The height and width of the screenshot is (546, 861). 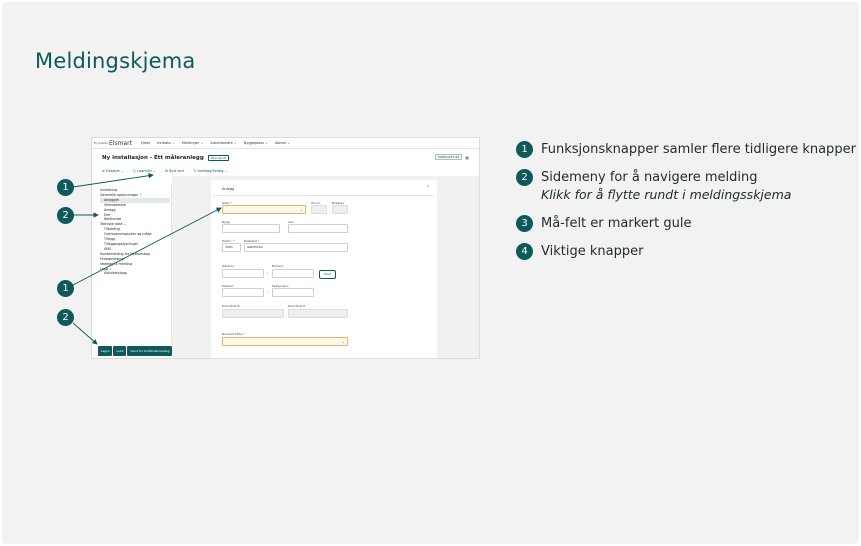 I want to click on festenr-field, so click(x=243, y=292).